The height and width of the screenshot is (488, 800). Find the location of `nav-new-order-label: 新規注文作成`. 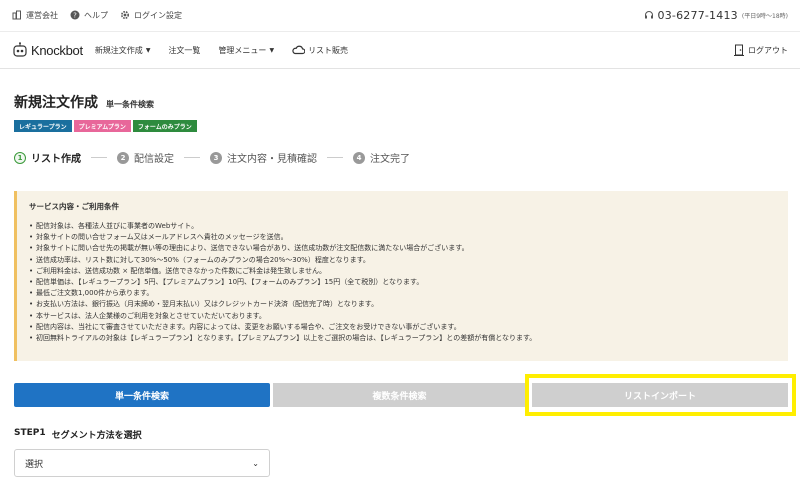

nav-new-order-label: 新規注文作成 is located at coordinates (118, 50).